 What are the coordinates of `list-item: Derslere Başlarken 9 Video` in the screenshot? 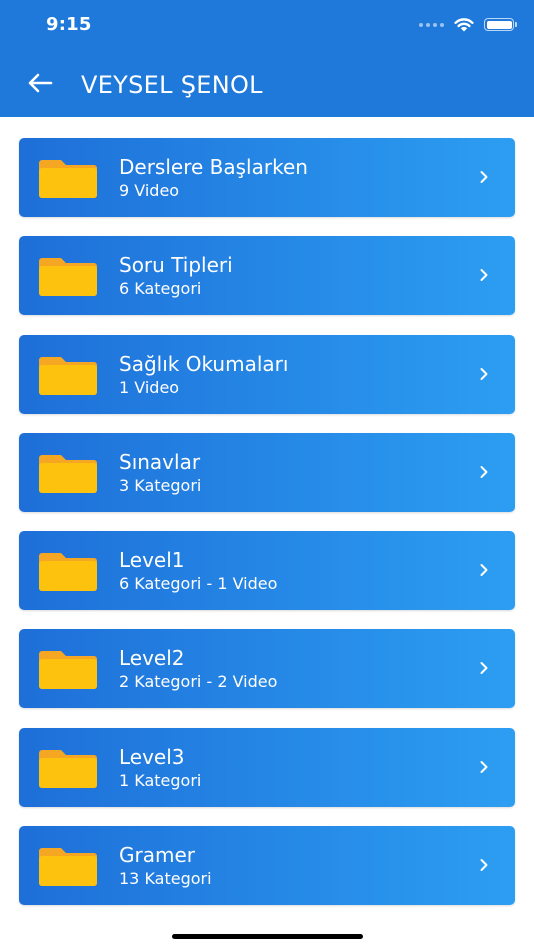 It's located at (267, 177).